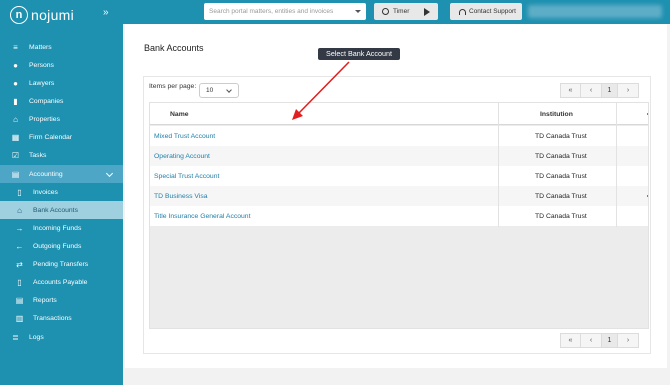 The width and height of the screenshot is (670, 385). I want to click on sidebar-item-pending-transfers: ⇄ Pending Transfers, so click(61, 264).